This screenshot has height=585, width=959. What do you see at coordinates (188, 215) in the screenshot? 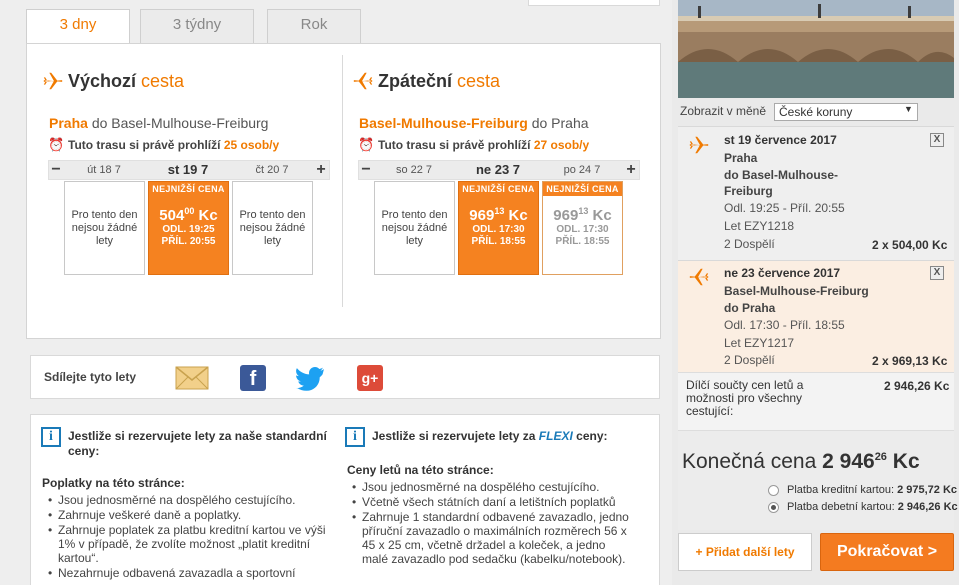
I see `card-price: 50400 Kc` at bounding box center [188, 215].